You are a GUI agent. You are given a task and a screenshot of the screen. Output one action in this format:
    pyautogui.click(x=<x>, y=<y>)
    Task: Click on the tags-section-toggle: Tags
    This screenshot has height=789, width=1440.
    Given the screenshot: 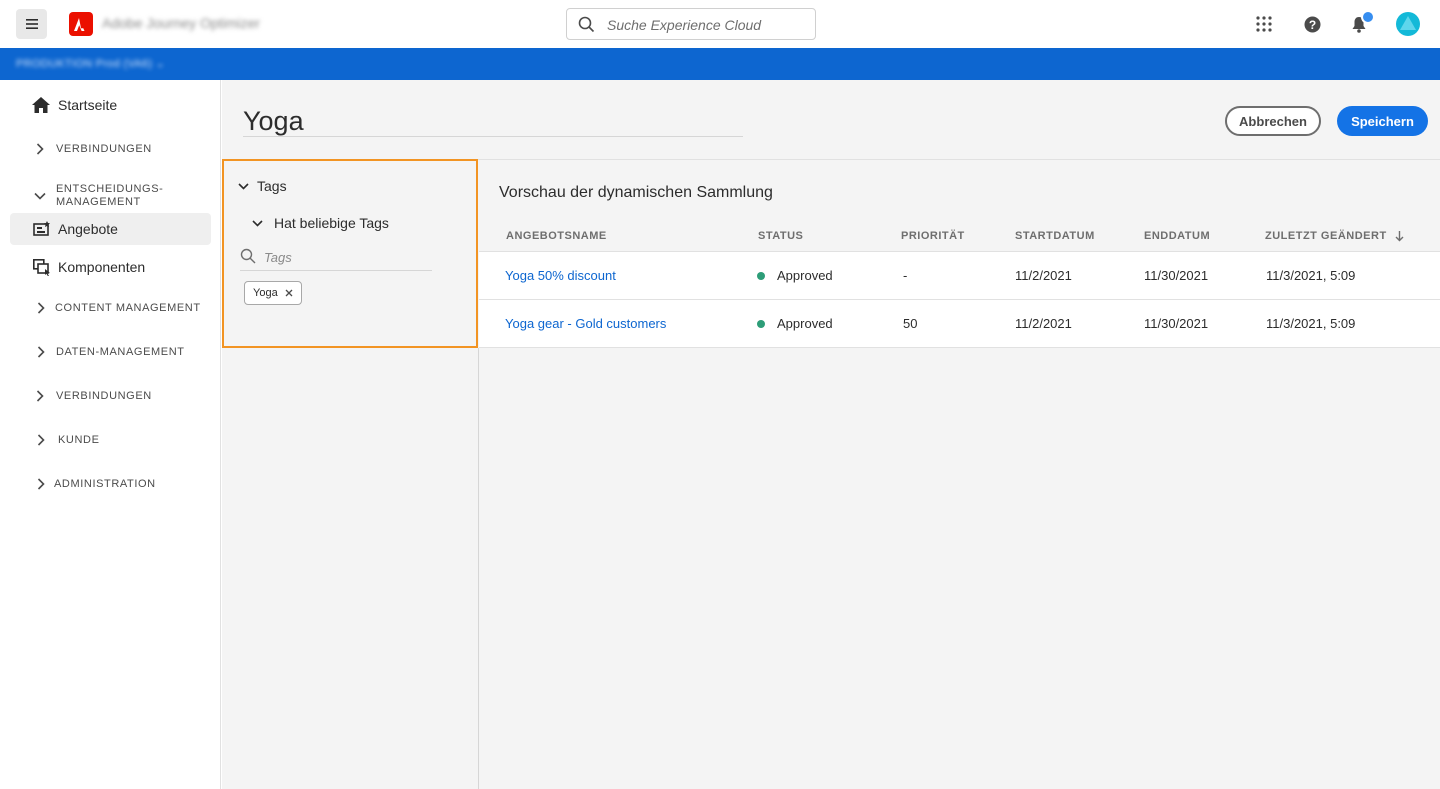 What is the action you would take?
    pyautogui.click(x=262, y=186)
    